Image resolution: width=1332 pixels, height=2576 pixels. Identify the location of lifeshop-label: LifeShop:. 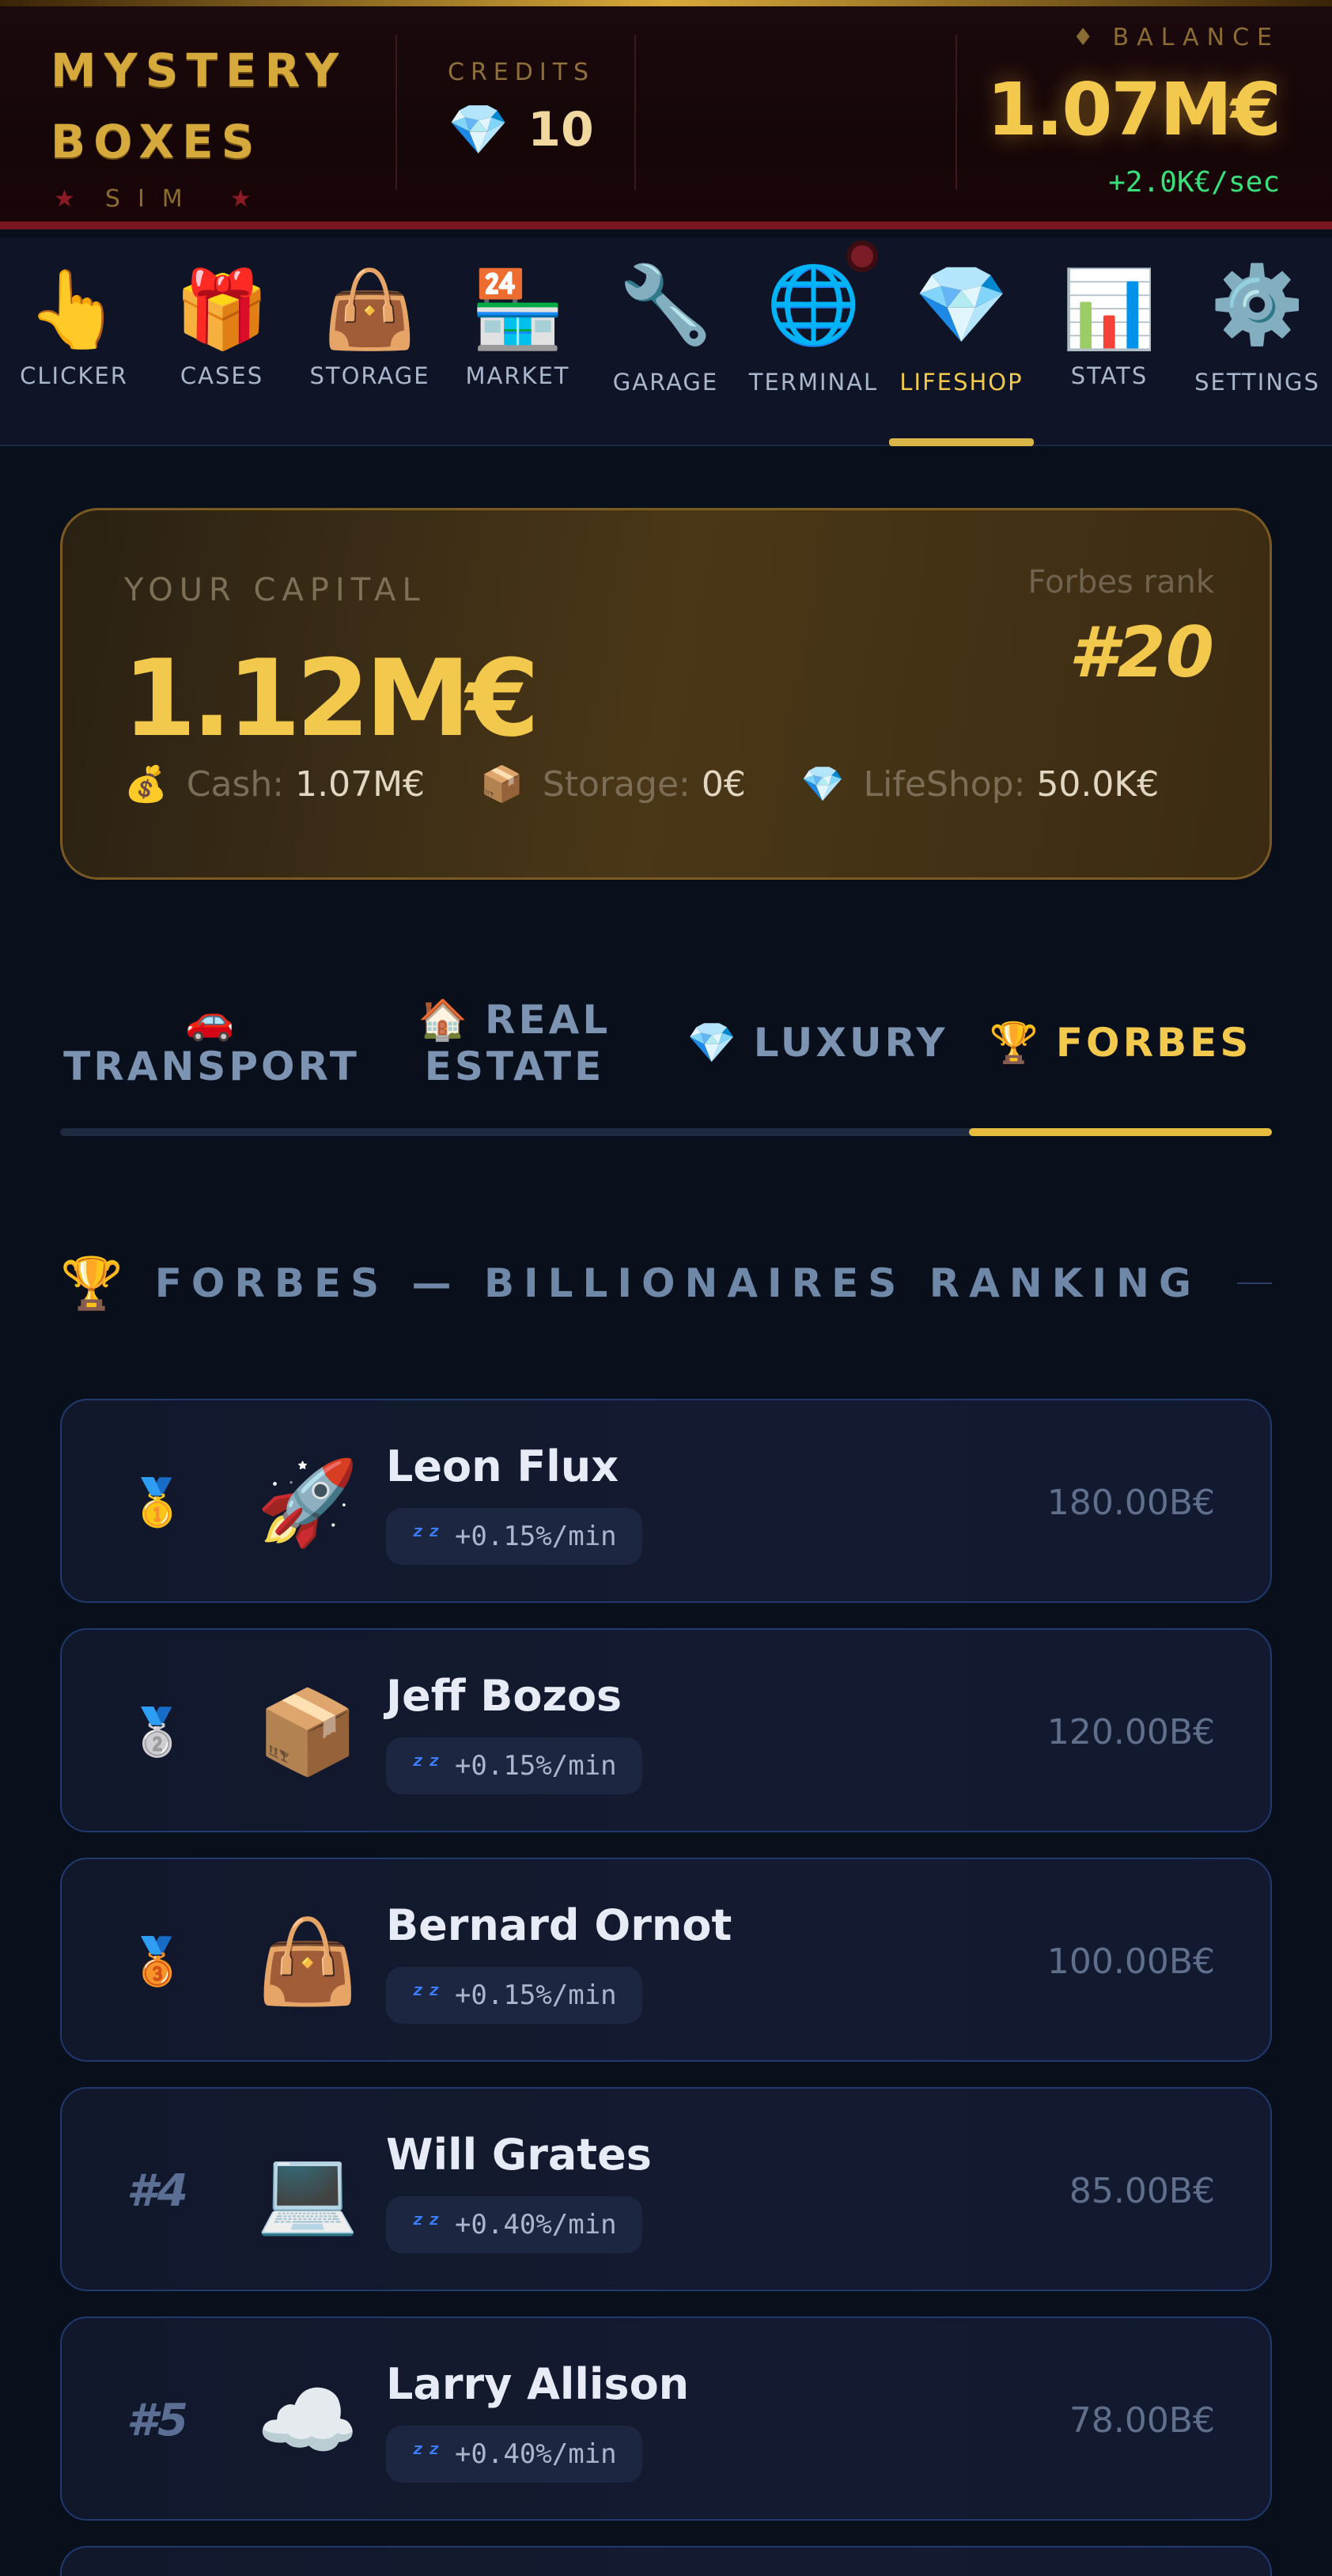
(944, 784).